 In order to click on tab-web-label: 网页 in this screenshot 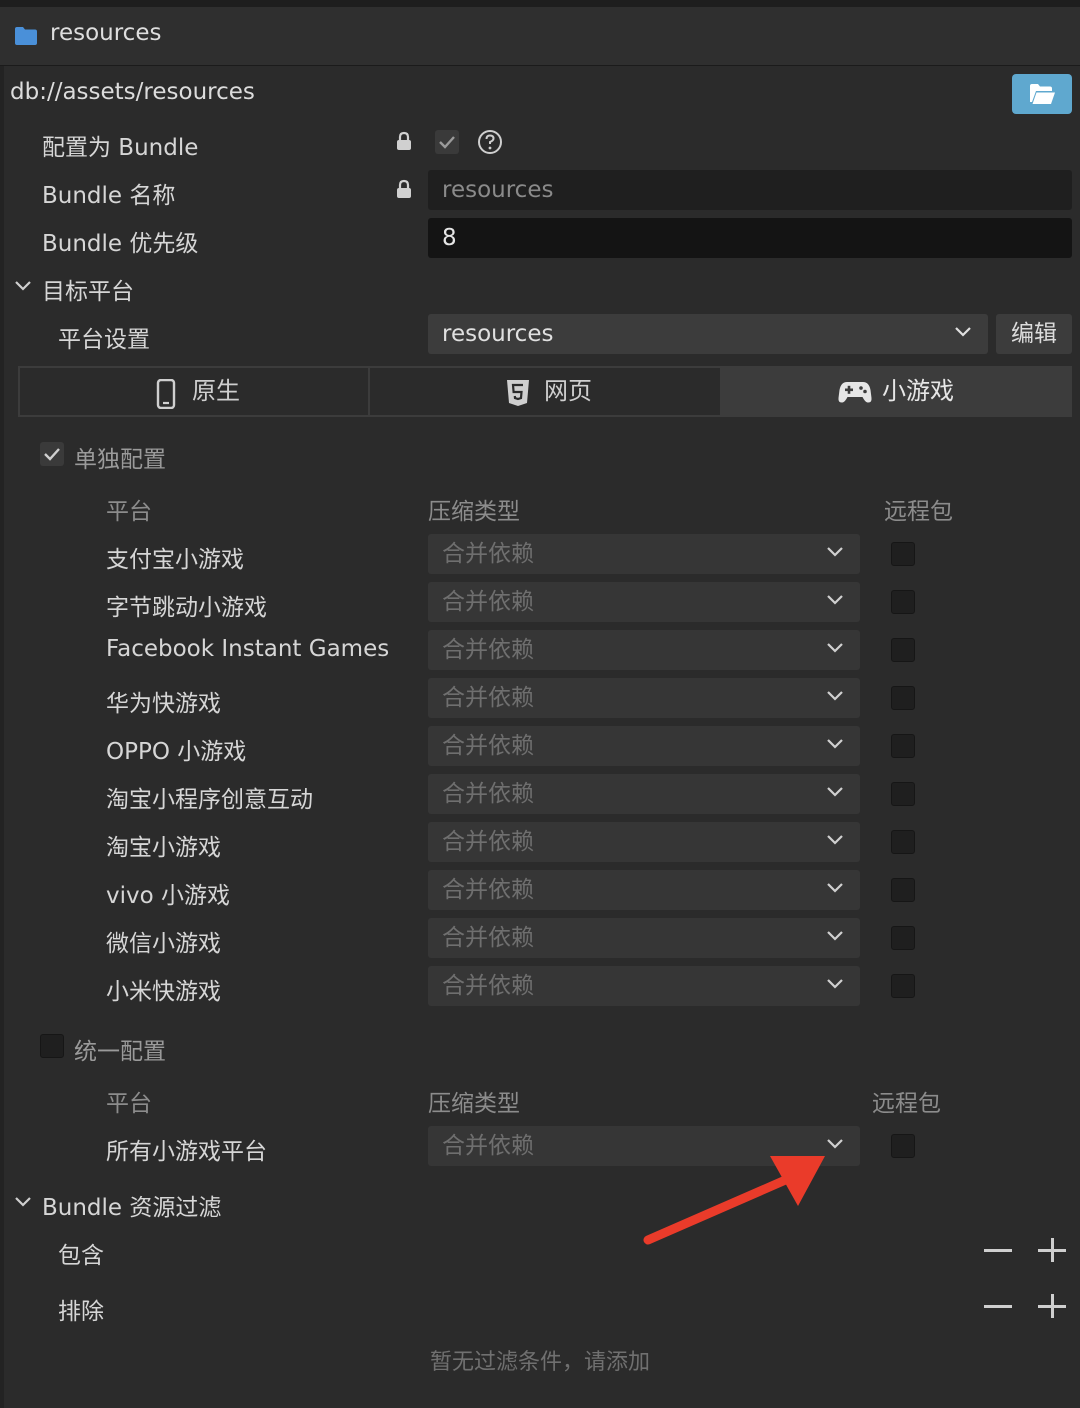, I will do `click(568, 391)`.